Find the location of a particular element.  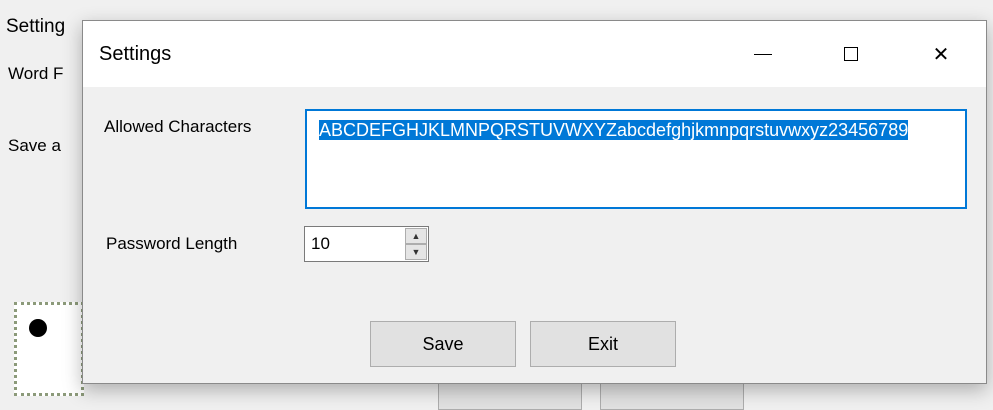

minimize-button is located at coordinates (763, 54).